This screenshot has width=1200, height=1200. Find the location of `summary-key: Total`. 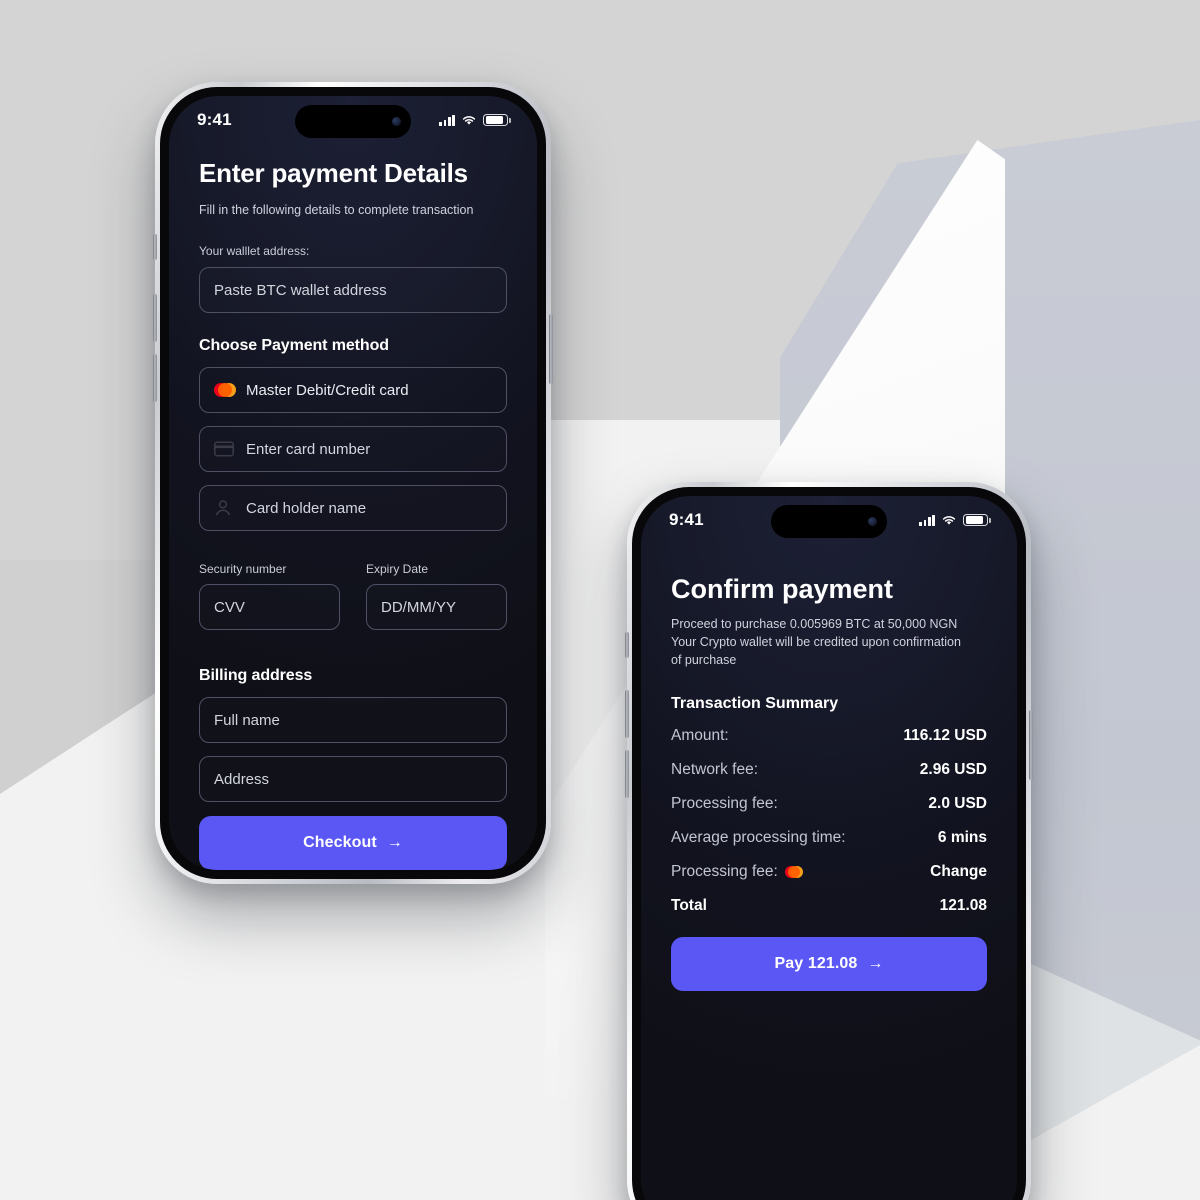

summary-key: Total is located at coordinates (689, 906).